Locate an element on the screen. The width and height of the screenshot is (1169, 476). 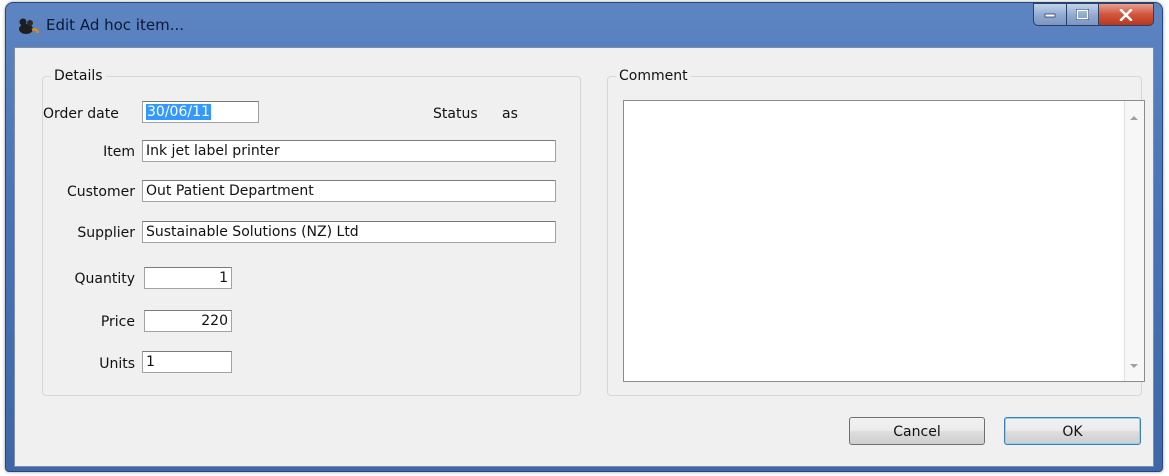
cancel-button: Cancel is located at coordinates (917, 431).